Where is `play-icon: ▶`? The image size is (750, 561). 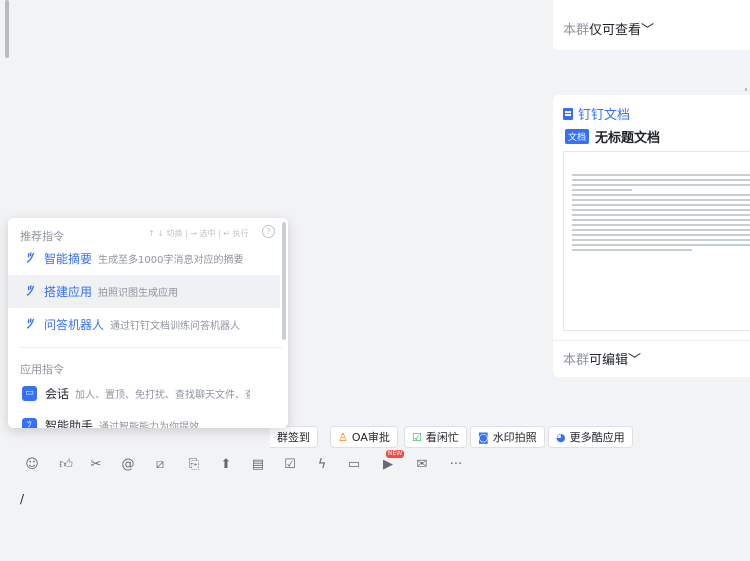 play-icon: ▶ is located at coordinates (388, 465).